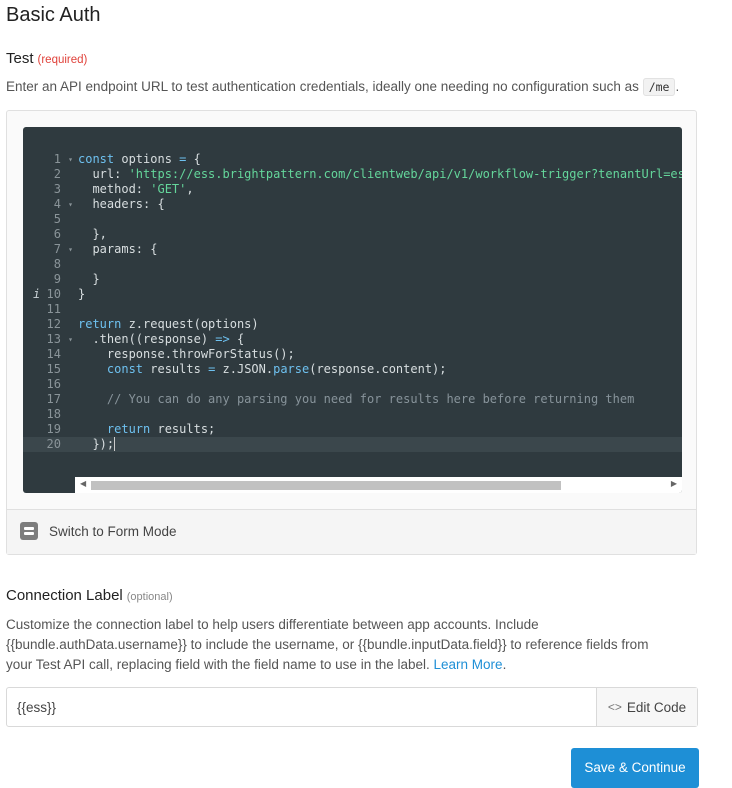 The image size is (732, 788). Describe the element at coordinates (53, 384) in the screenshot. I see `line-number: 16` at that location.